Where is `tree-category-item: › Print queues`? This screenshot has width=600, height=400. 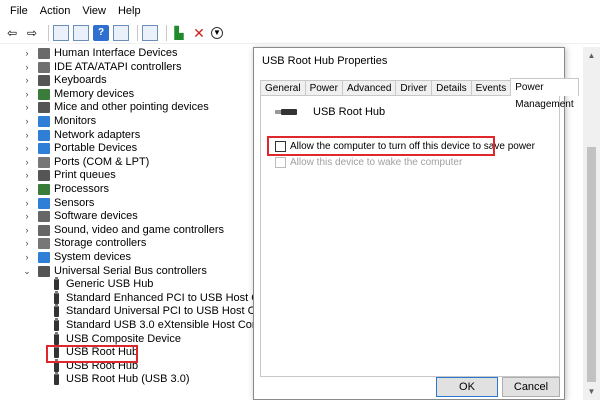
tree-category-item: › Print queues is located at coordinates (69, 175).